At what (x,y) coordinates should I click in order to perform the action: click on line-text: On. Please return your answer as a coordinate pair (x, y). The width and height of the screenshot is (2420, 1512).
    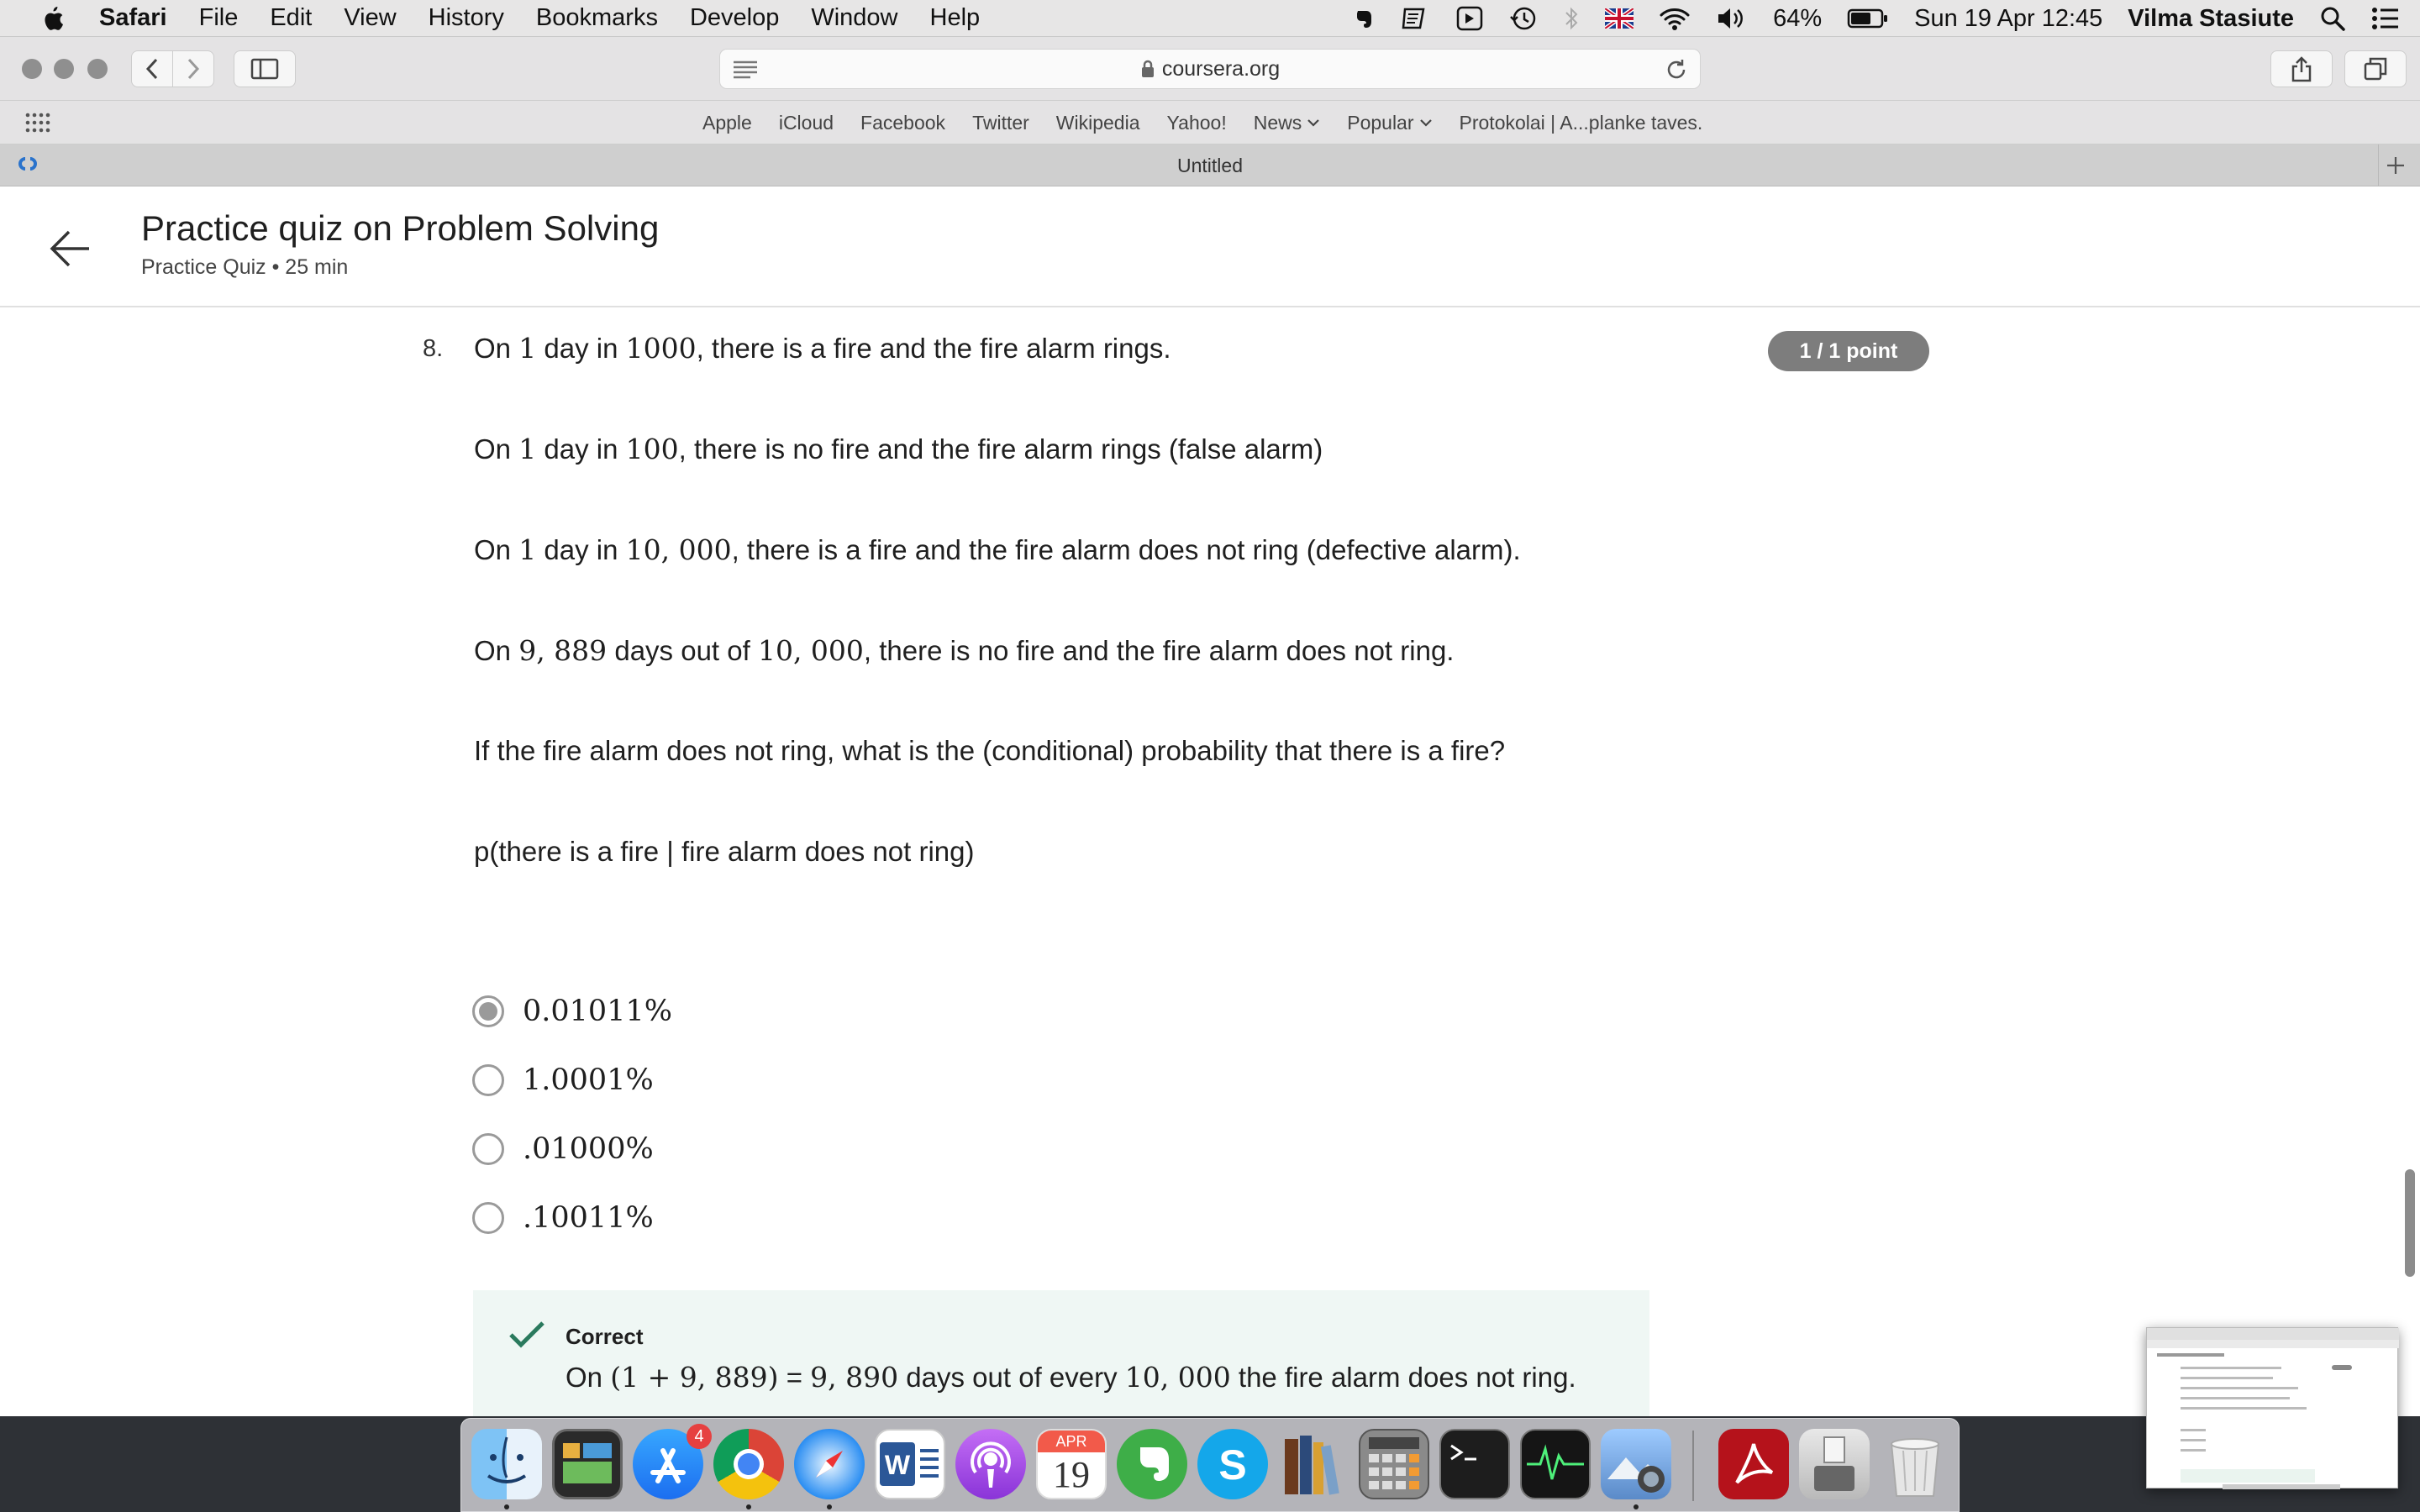
    Looking at the image, I should click on (496, 650).